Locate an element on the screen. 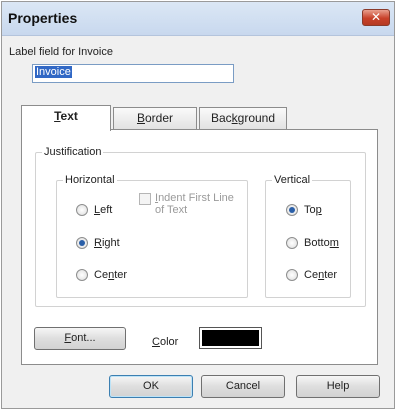  radio-left-label: Left is located at coordinates (103, 210).